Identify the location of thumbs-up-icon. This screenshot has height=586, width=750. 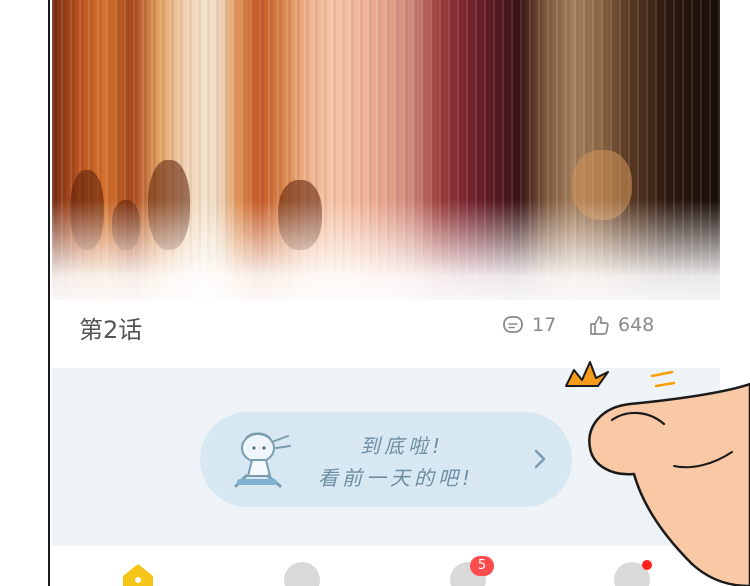
(599, 325).